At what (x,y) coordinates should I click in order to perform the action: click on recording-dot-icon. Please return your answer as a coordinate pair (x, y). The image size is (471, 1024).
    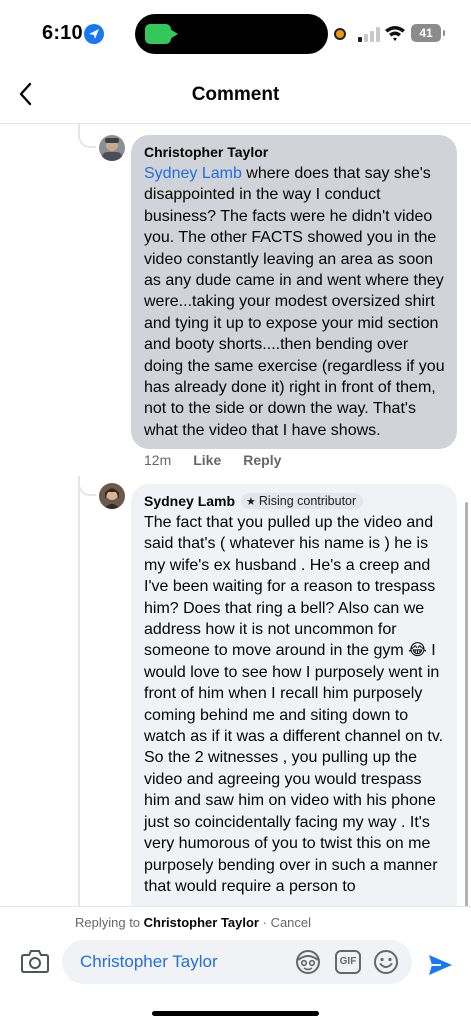
    Looking at the image, I should click on (340, 34).